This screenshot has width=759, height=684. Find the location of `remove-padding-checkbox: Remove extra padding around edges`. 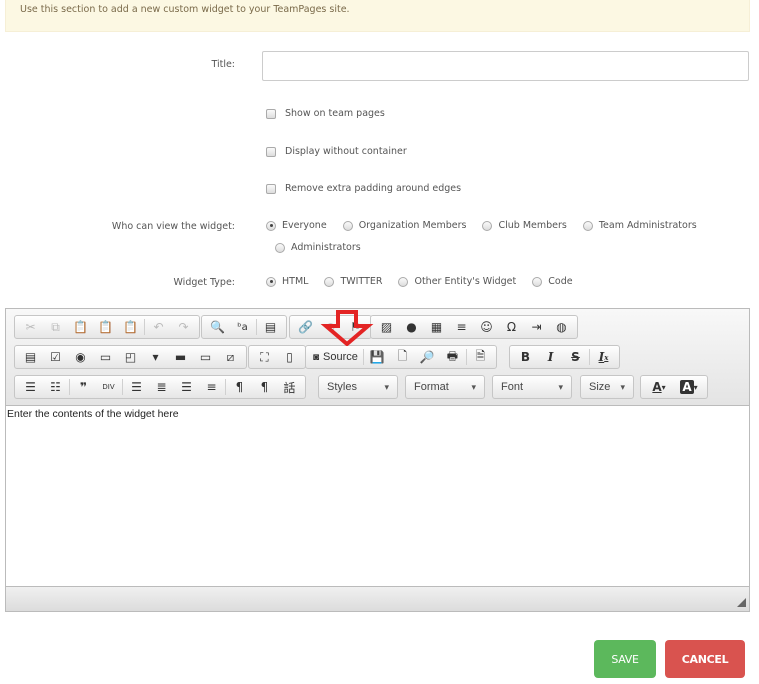

remove-padding-checkbox: Remove extra padding around edges is located at coordinates (363, 188).